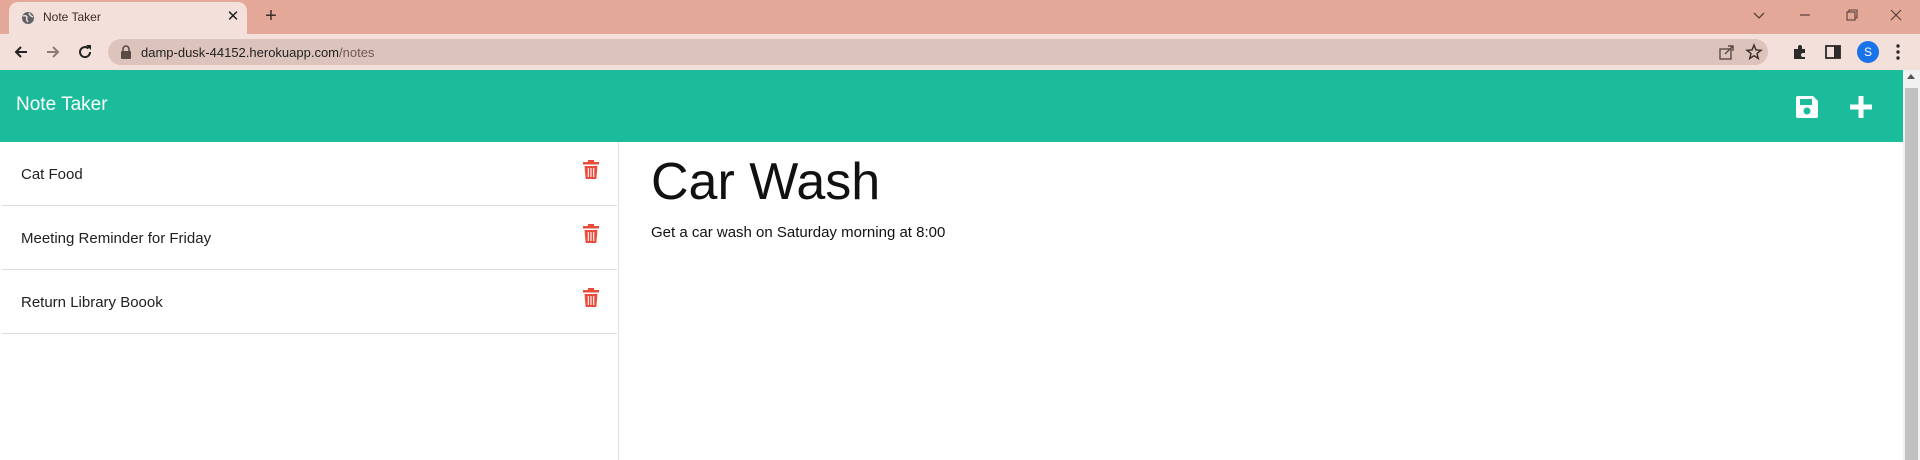 The image size is (1920, 460). I want to click on scroll-up-icon, so click(1911, 76).